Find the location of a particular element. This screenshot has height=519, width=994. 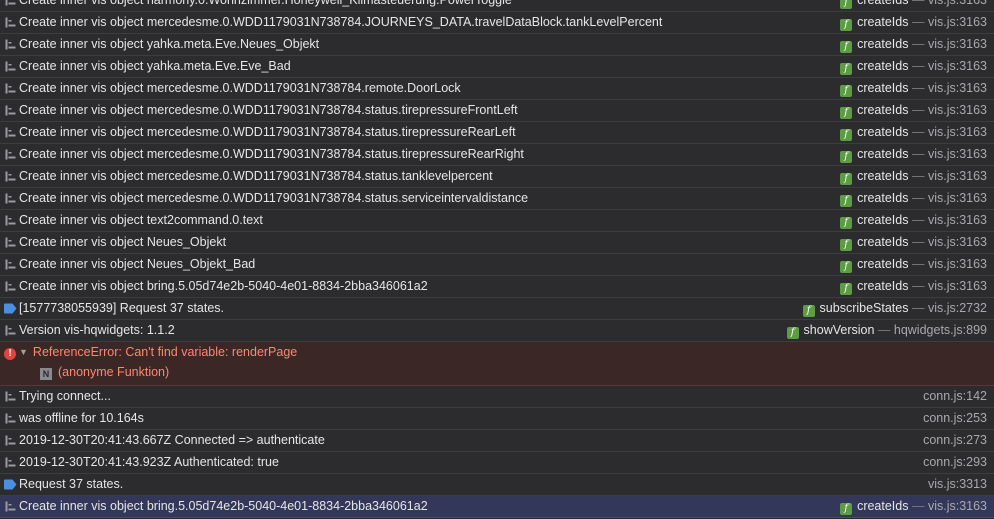

log-source: conn.js:253 is located at coordinates (955, 418).